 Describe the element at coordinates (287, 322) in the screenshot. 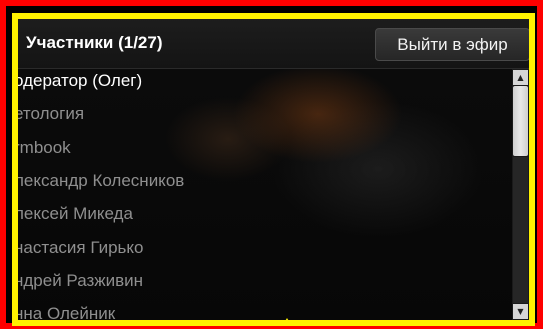

I see `highlight-pointer-icon` at that location.